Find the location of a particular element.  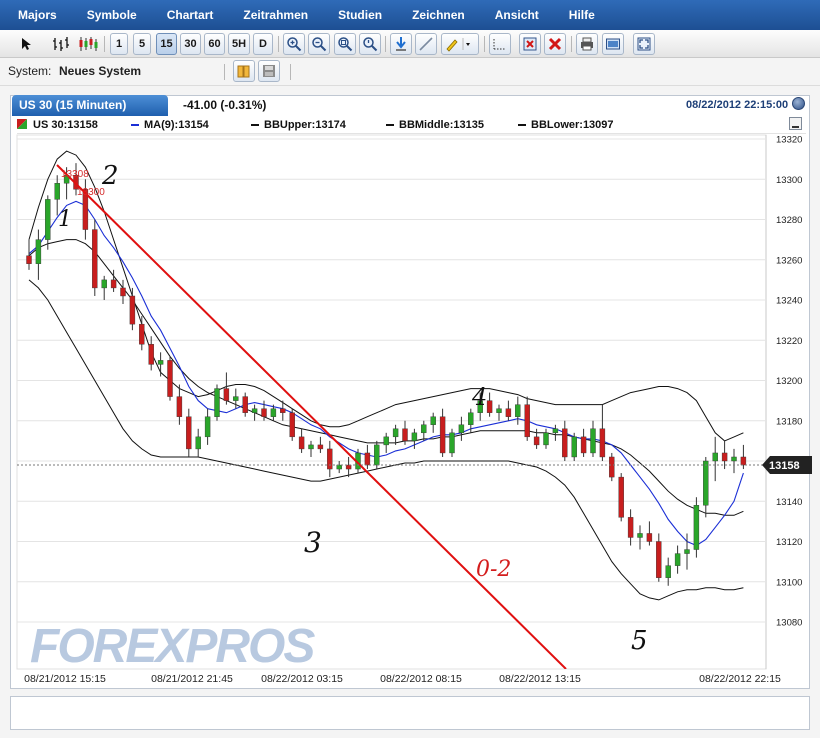

y-tick-label: 13140 is located at coordinates (789, 502).